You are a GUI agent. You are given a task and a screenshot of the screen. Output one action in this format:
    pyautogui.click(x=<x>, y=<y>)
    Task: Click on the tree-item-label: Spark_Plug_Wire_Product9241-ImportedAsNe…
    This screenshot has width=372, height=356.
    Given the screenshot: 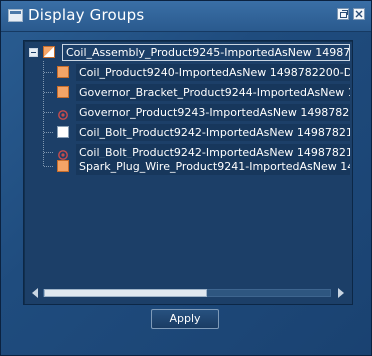 What is the action you would take?
    pyautogui.click(x=213, y=166)
    